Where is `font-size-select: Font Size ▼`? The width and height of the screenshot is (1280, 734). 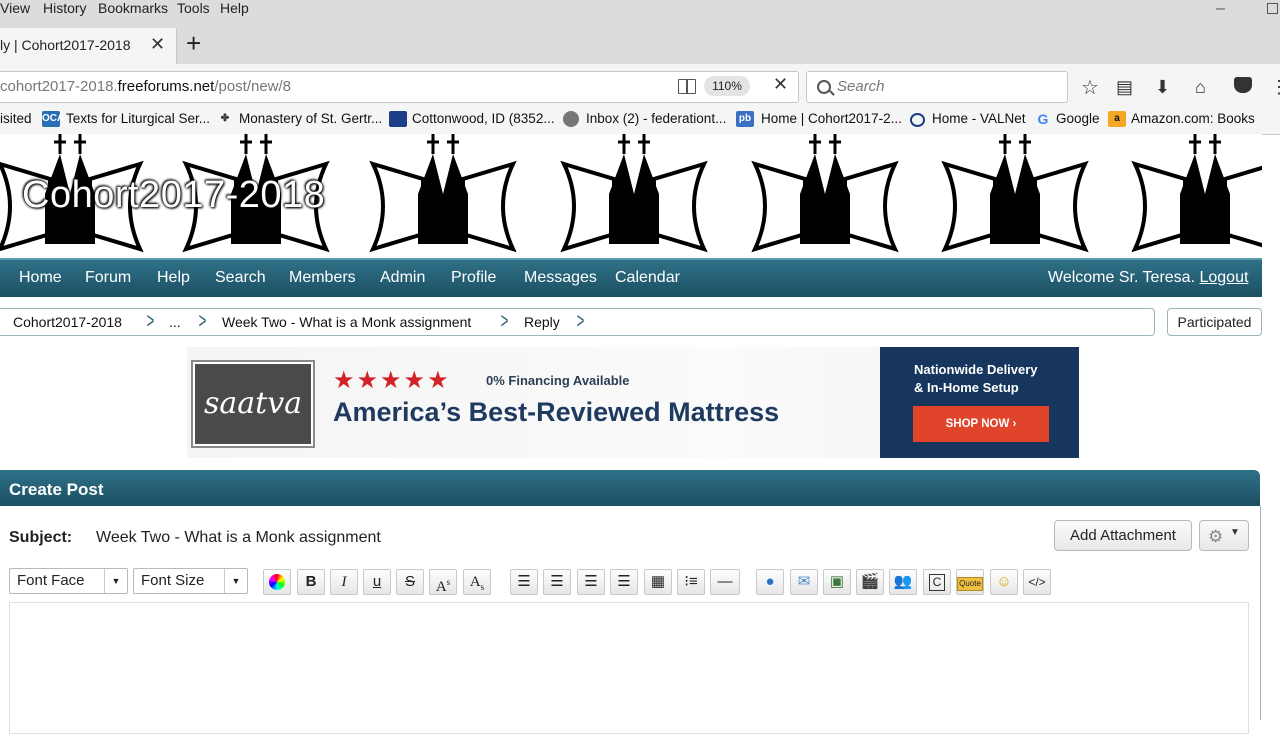 font-size-select: Font Size ▼ is located at coordinates (190, 581).